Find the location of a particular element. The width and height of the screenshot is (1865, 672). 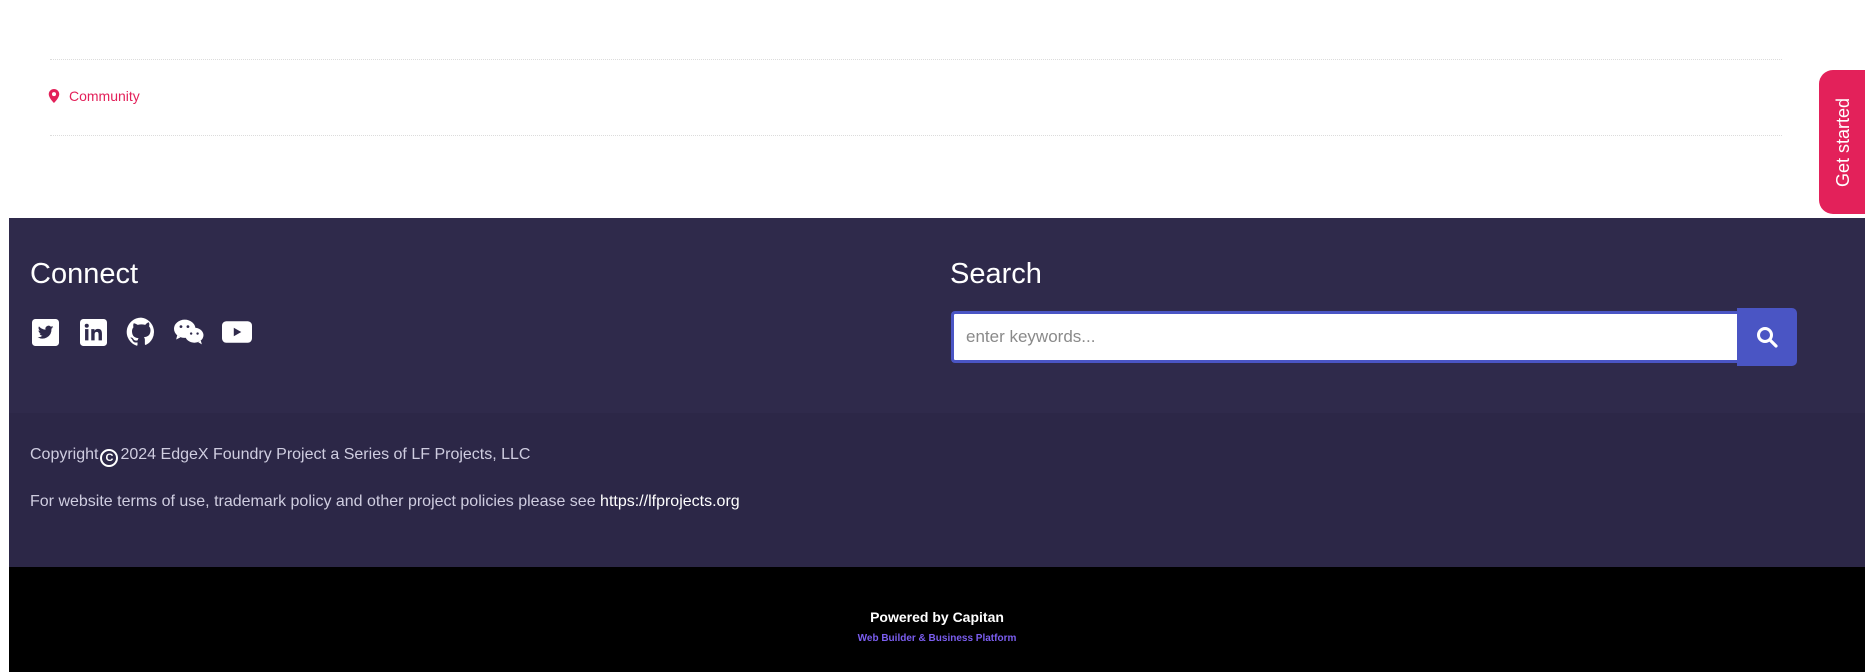

search-icon is located at coordinates (1767, 337).